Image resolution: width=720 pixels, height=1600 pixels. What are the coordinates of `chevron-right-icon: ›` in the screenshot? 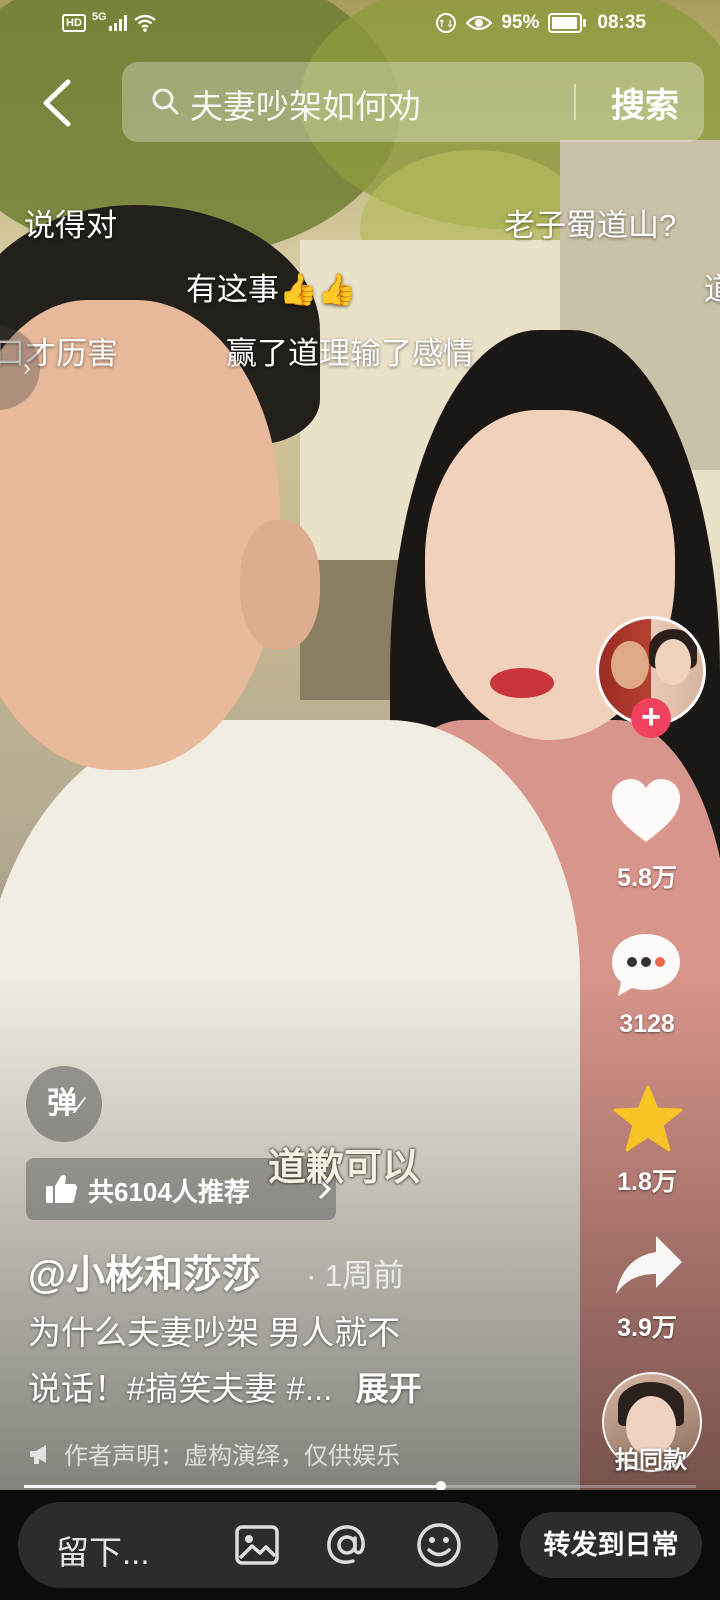 It's located at (27, 367).